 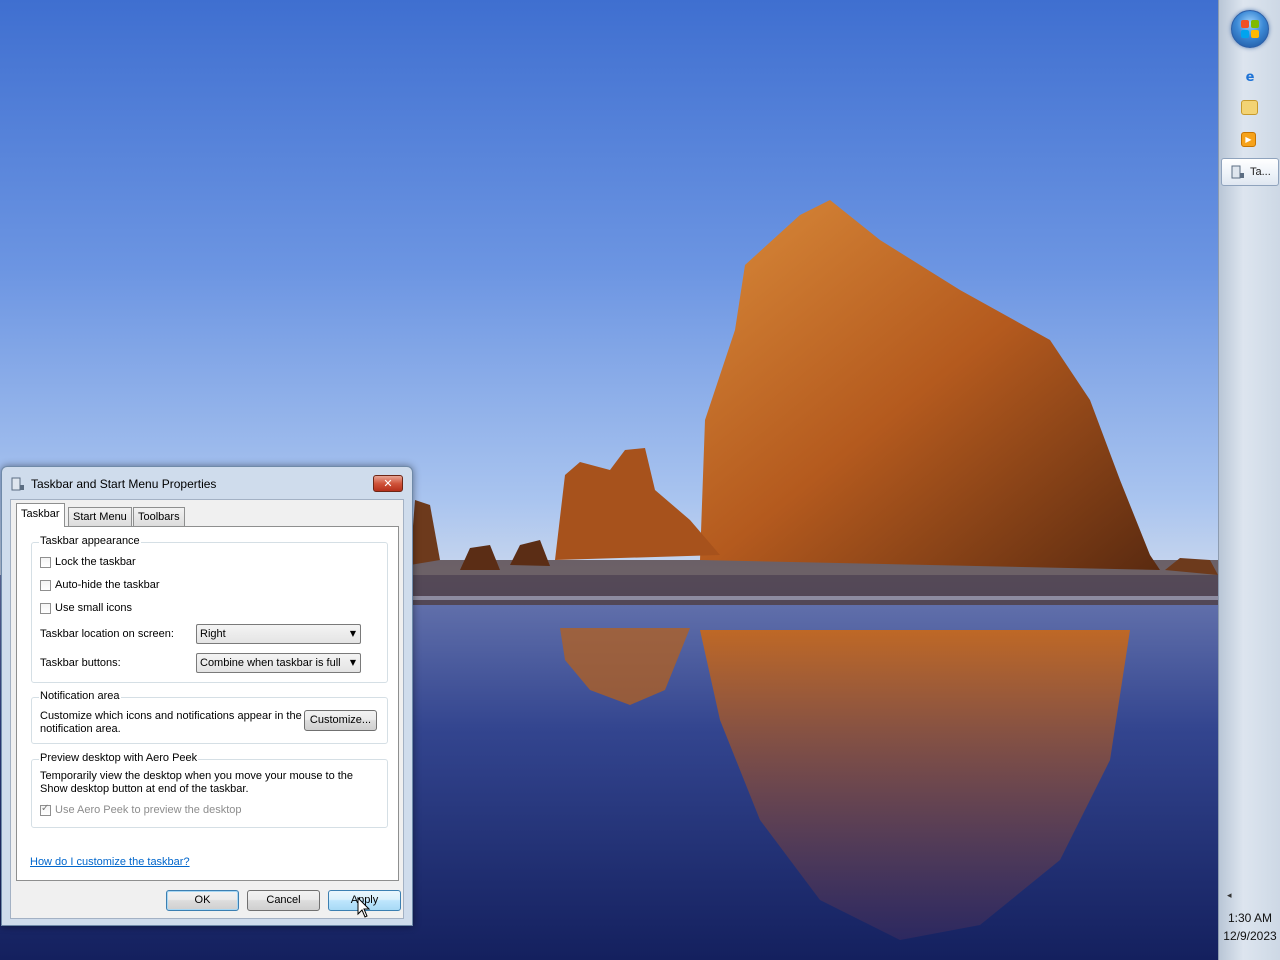 What do you see at coordinates (80, 696) in the screenshot?
I see `group-title: Notification area` at bounding box center [80, 696].